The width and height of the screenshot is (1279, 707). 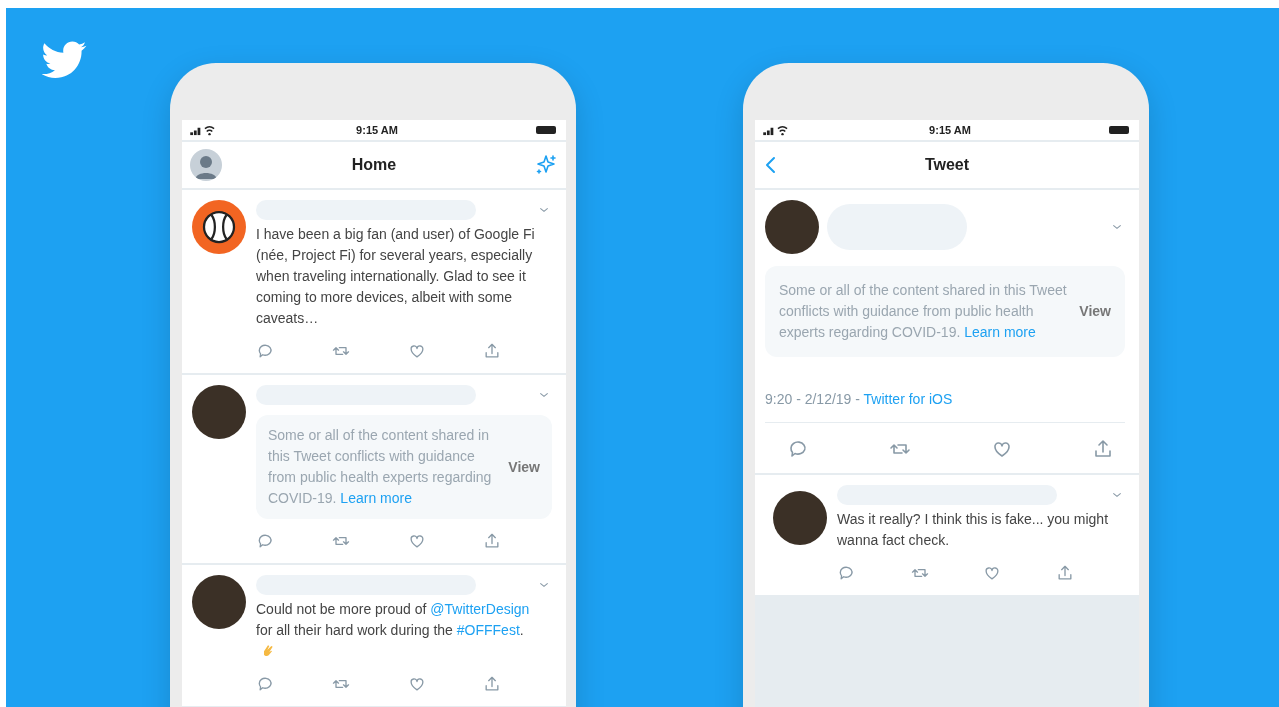 I want to click on link: #OFFFest, so click(x=488, y=630).